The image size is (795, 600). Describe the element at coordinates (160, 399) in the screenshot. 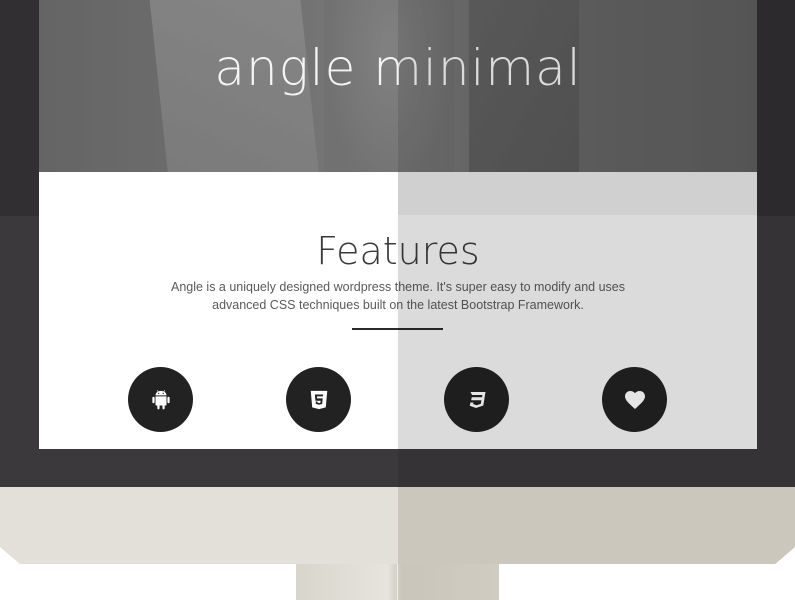

I see `android-icon` at that location.